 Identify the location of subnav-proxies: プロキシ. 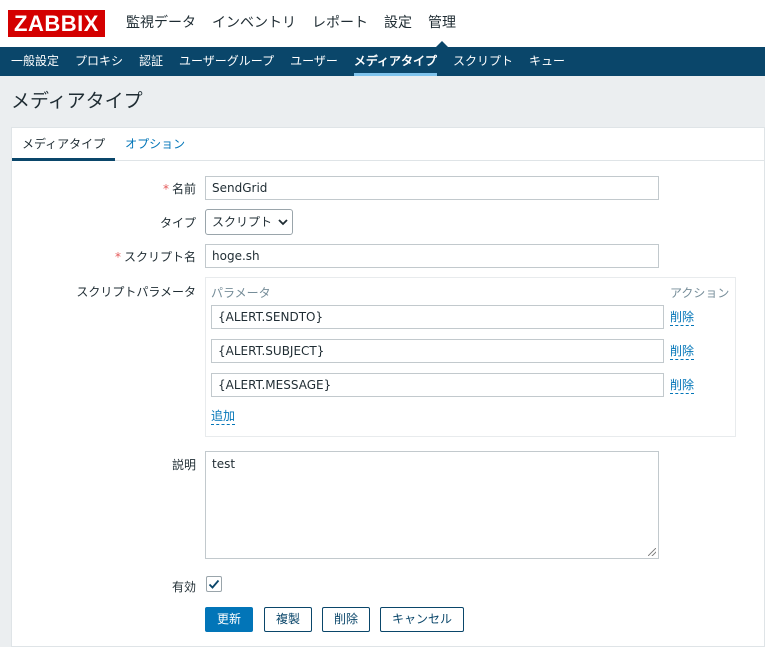
(99, 61).